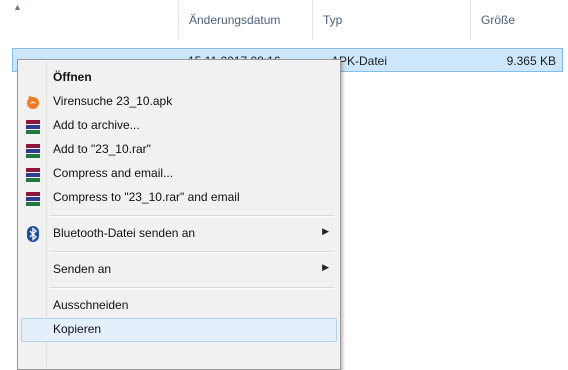 This screenshot has width=568, height=370. Describe the element at coordinates (332, 20) in the screenshot. I see `column-header-type: Typ` at that location.